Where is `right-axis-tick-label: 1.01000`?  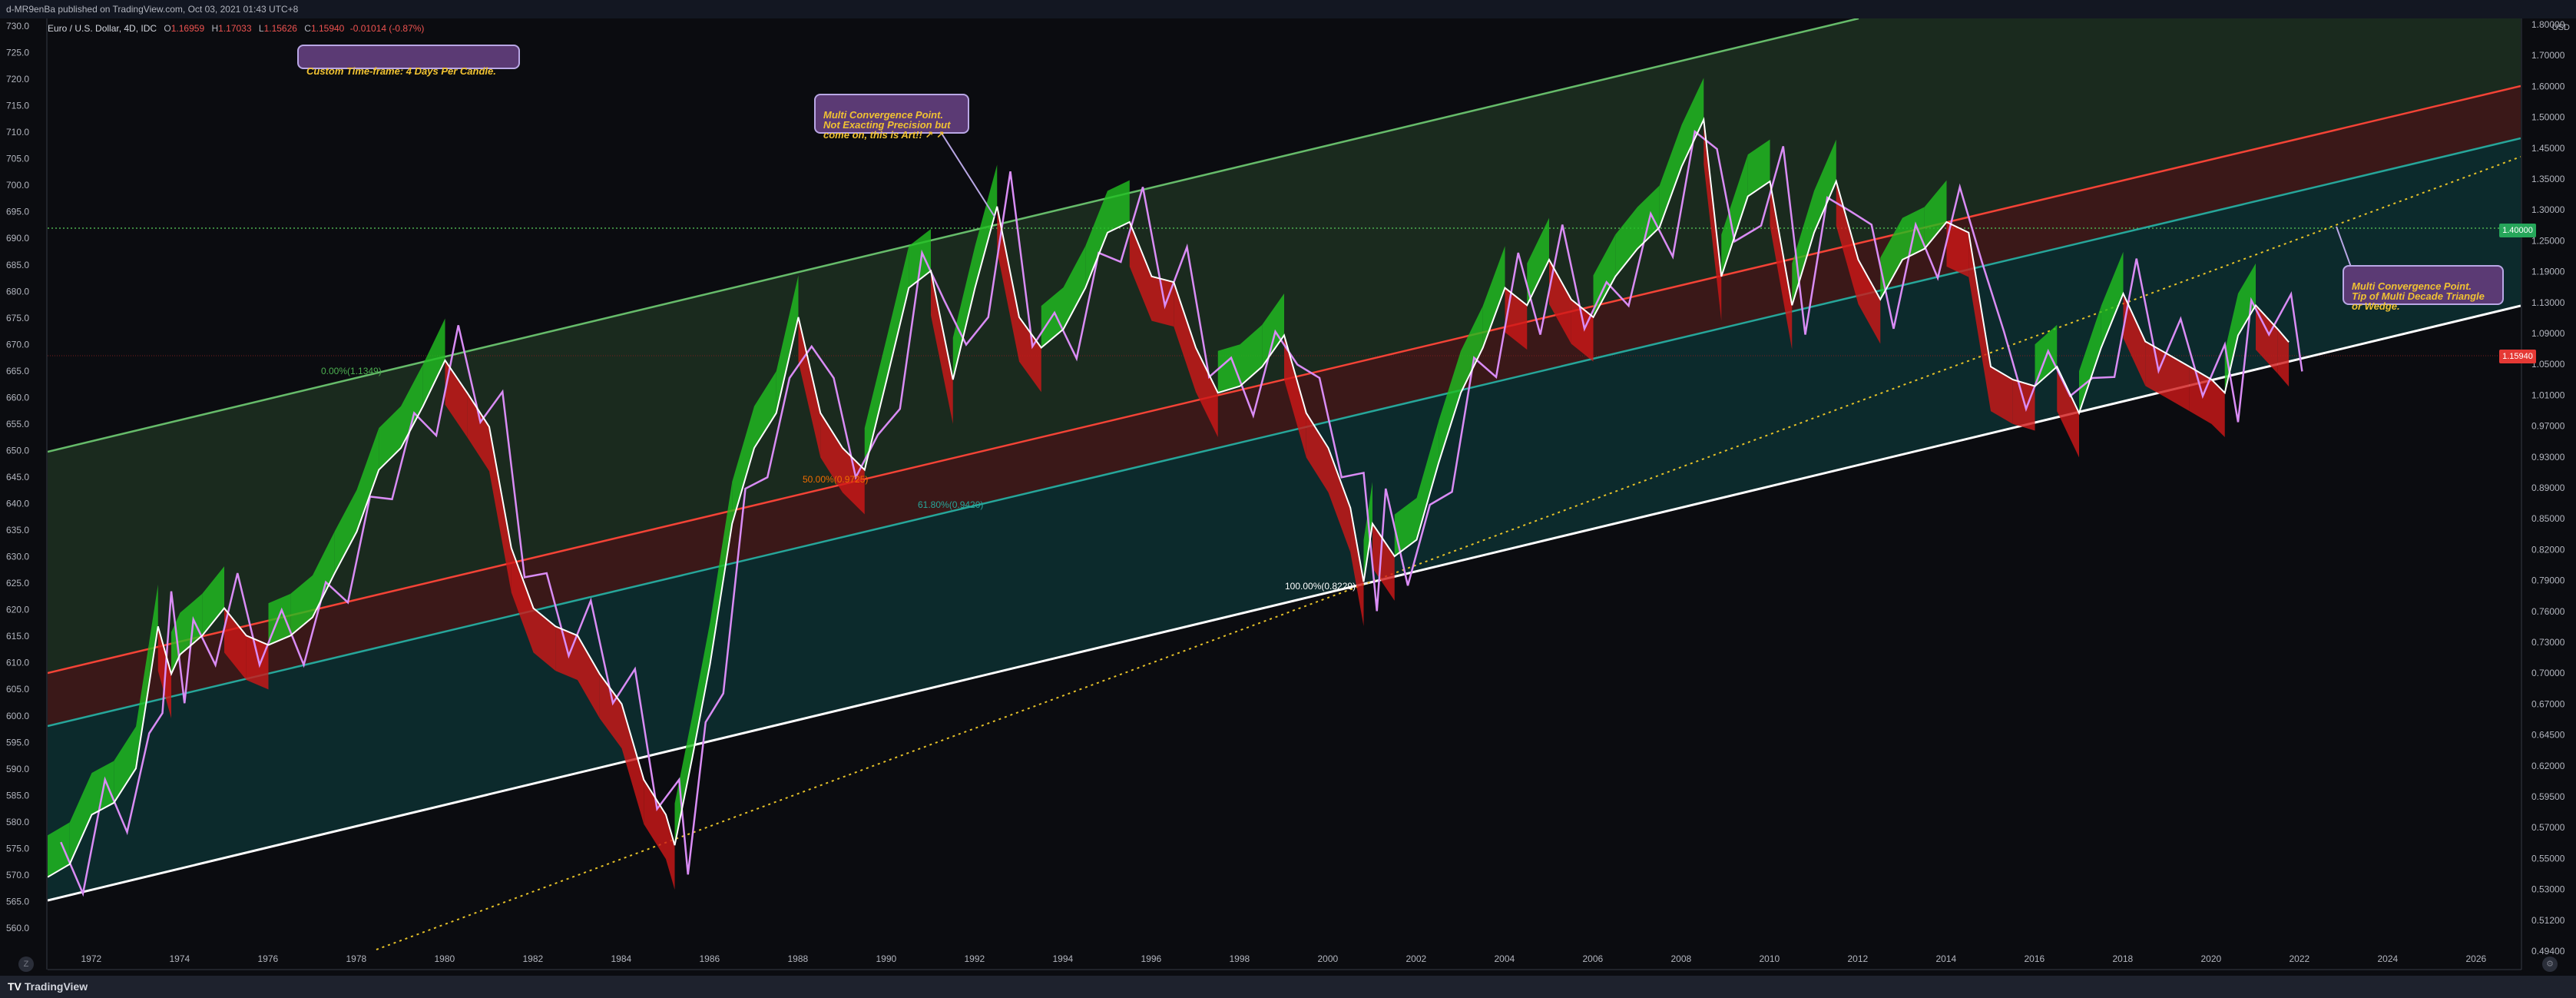 right-axis-tick-label: 1.01000 is located at coordinates (2548, 395).